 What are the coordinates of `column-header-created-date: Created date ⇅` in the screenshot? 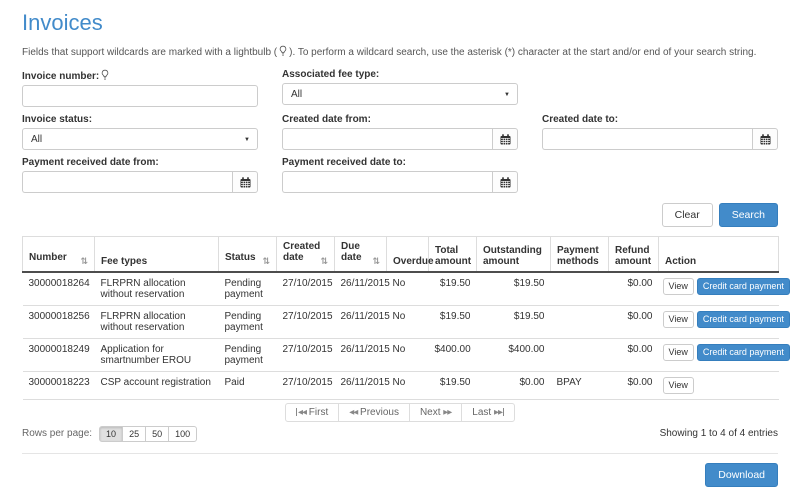 It's located at (305, 254).